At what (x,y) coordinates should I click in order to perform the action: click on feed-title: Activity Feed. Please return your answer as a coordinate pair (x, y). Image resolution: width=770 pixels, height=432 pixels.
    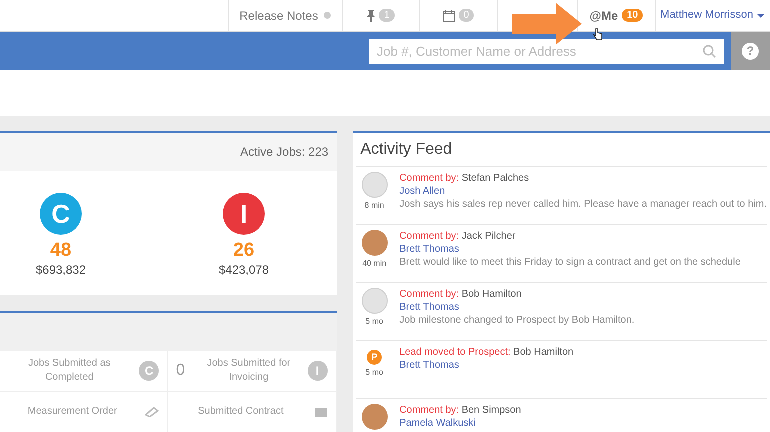
    Looking at the image, I should click on (406, 150).